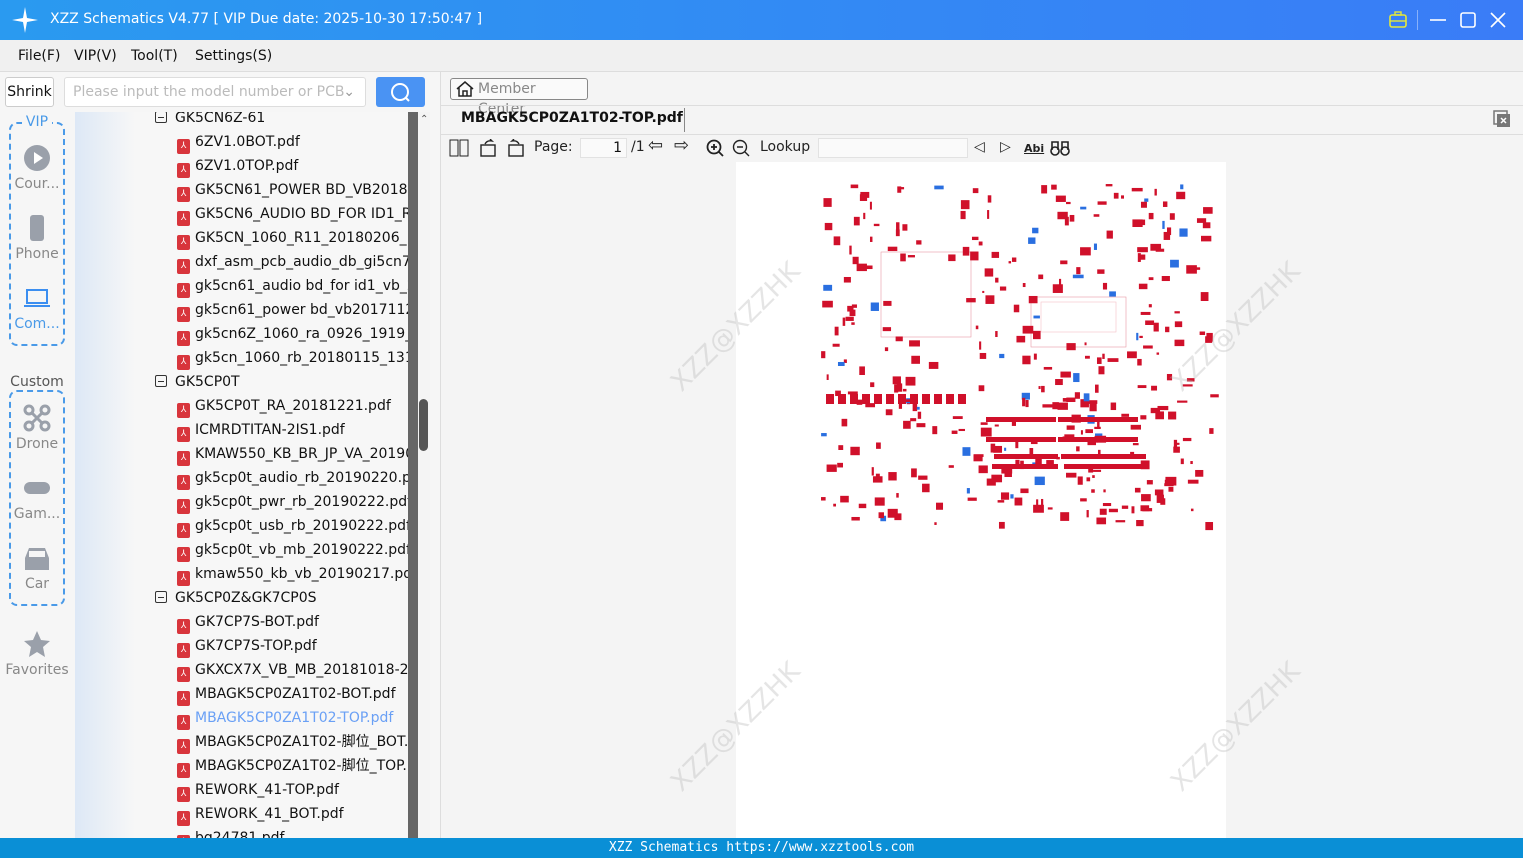 The height and width of the screenshot is (858, 1523). Describe the element at coordinates (95, 56) in the screenshot. I see `menu-vip: VIP(V)` at that location.